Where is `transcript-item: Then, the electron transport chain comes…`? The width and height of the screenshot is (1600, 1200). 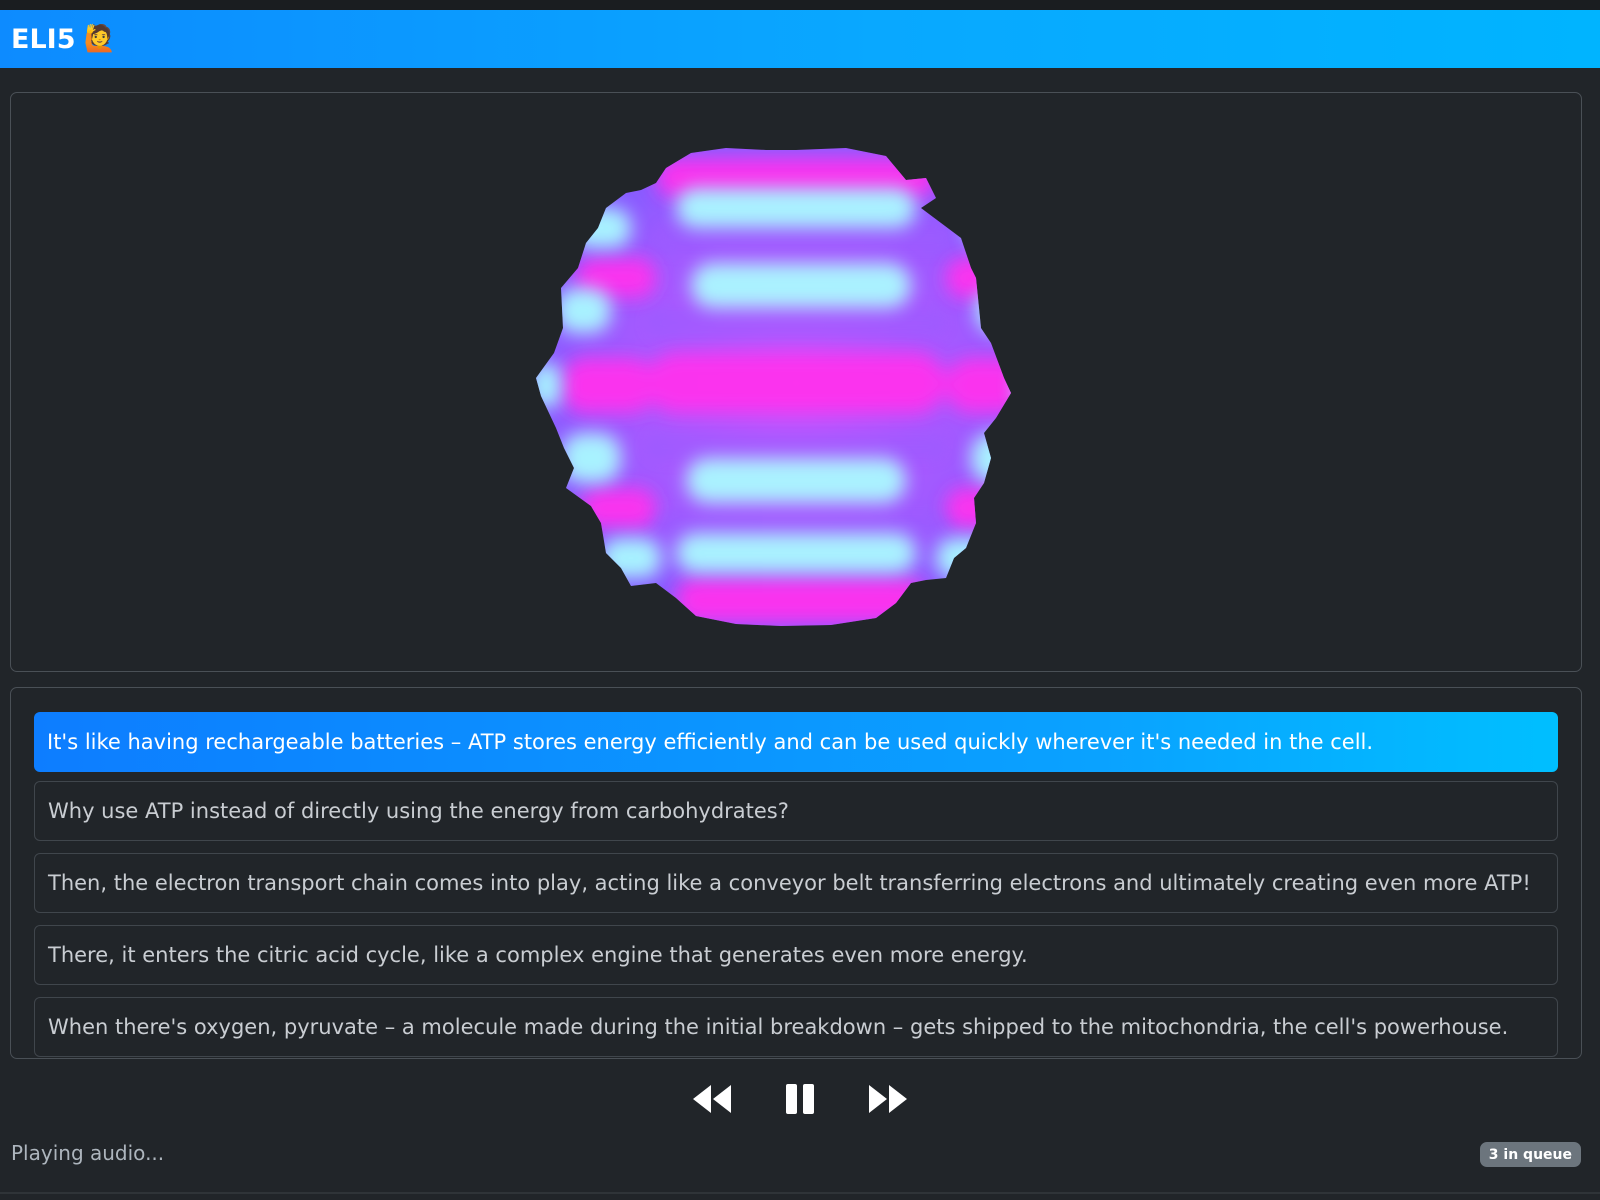
transcript-item: Then, the electron transport chain comes… is located at coordinates (796, 883).